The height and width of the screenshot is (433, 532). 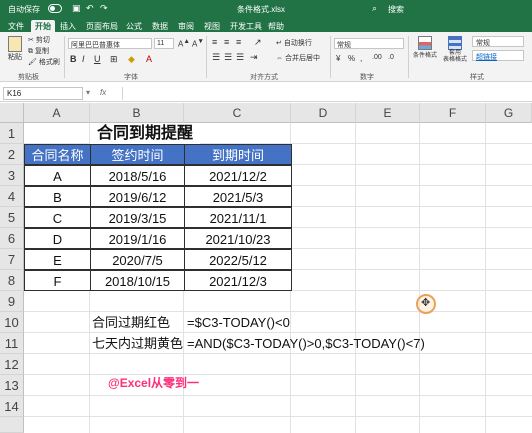 I want to click on italic-icon: I, so click(x=83, y=59).